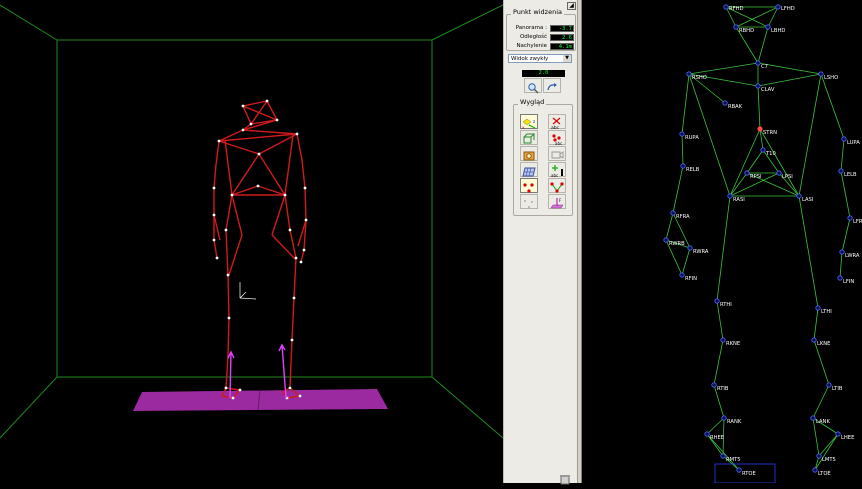 The height and width of the screenshot is (489, 862). I want to click on segment-rkne-rtib, so click(718, 362).